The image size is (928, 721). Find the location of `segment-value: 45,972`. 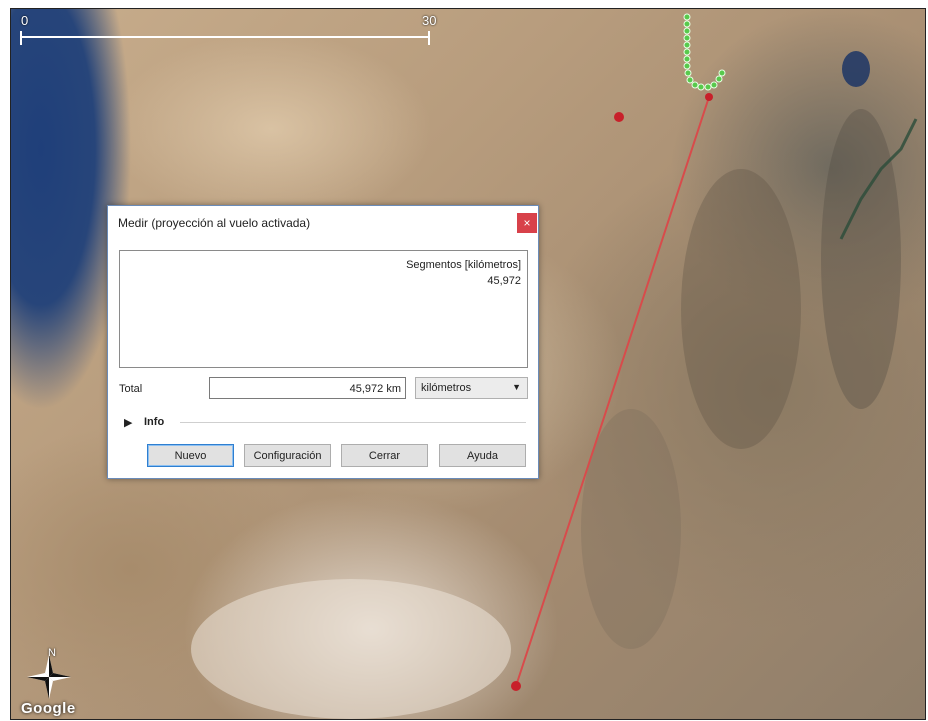

segment-value: 45,972 is located at coordinates (504, 281).